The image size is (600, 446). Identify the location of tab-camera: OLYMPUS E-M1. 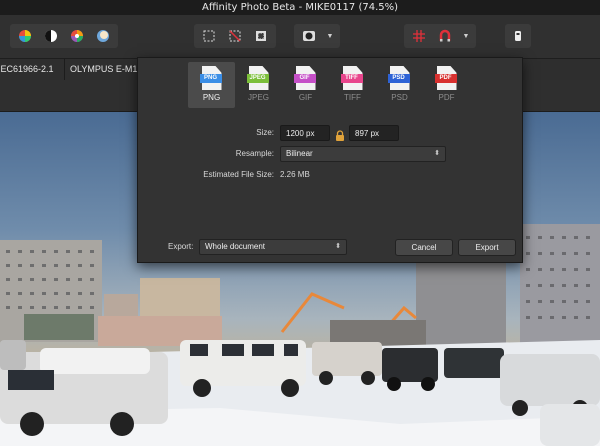
(104, 69).